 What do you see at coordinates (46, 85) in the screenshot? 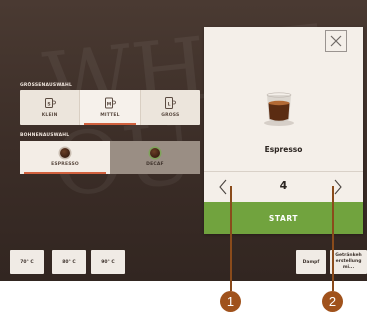
I see `size-section-label: GRÖSSENAUSWAHL` at bounding box center [46, 85].